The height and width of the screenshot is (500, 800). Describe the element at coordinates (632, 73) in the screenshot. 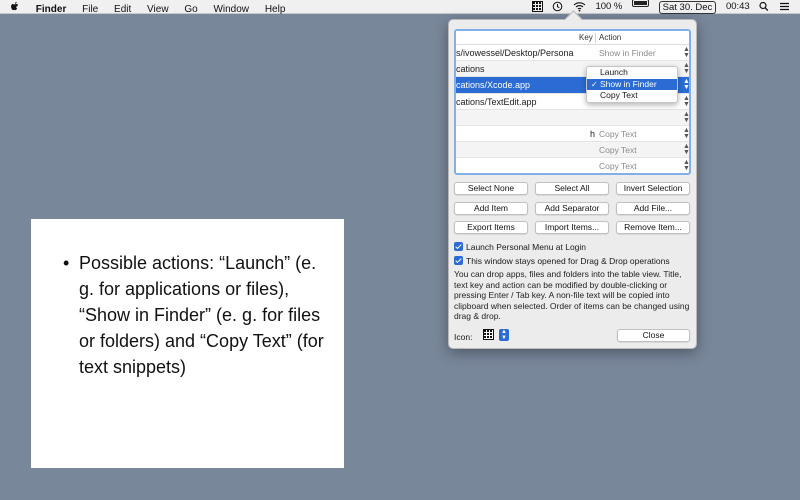

I see `dropdown-option-launch: Launch` at that location.